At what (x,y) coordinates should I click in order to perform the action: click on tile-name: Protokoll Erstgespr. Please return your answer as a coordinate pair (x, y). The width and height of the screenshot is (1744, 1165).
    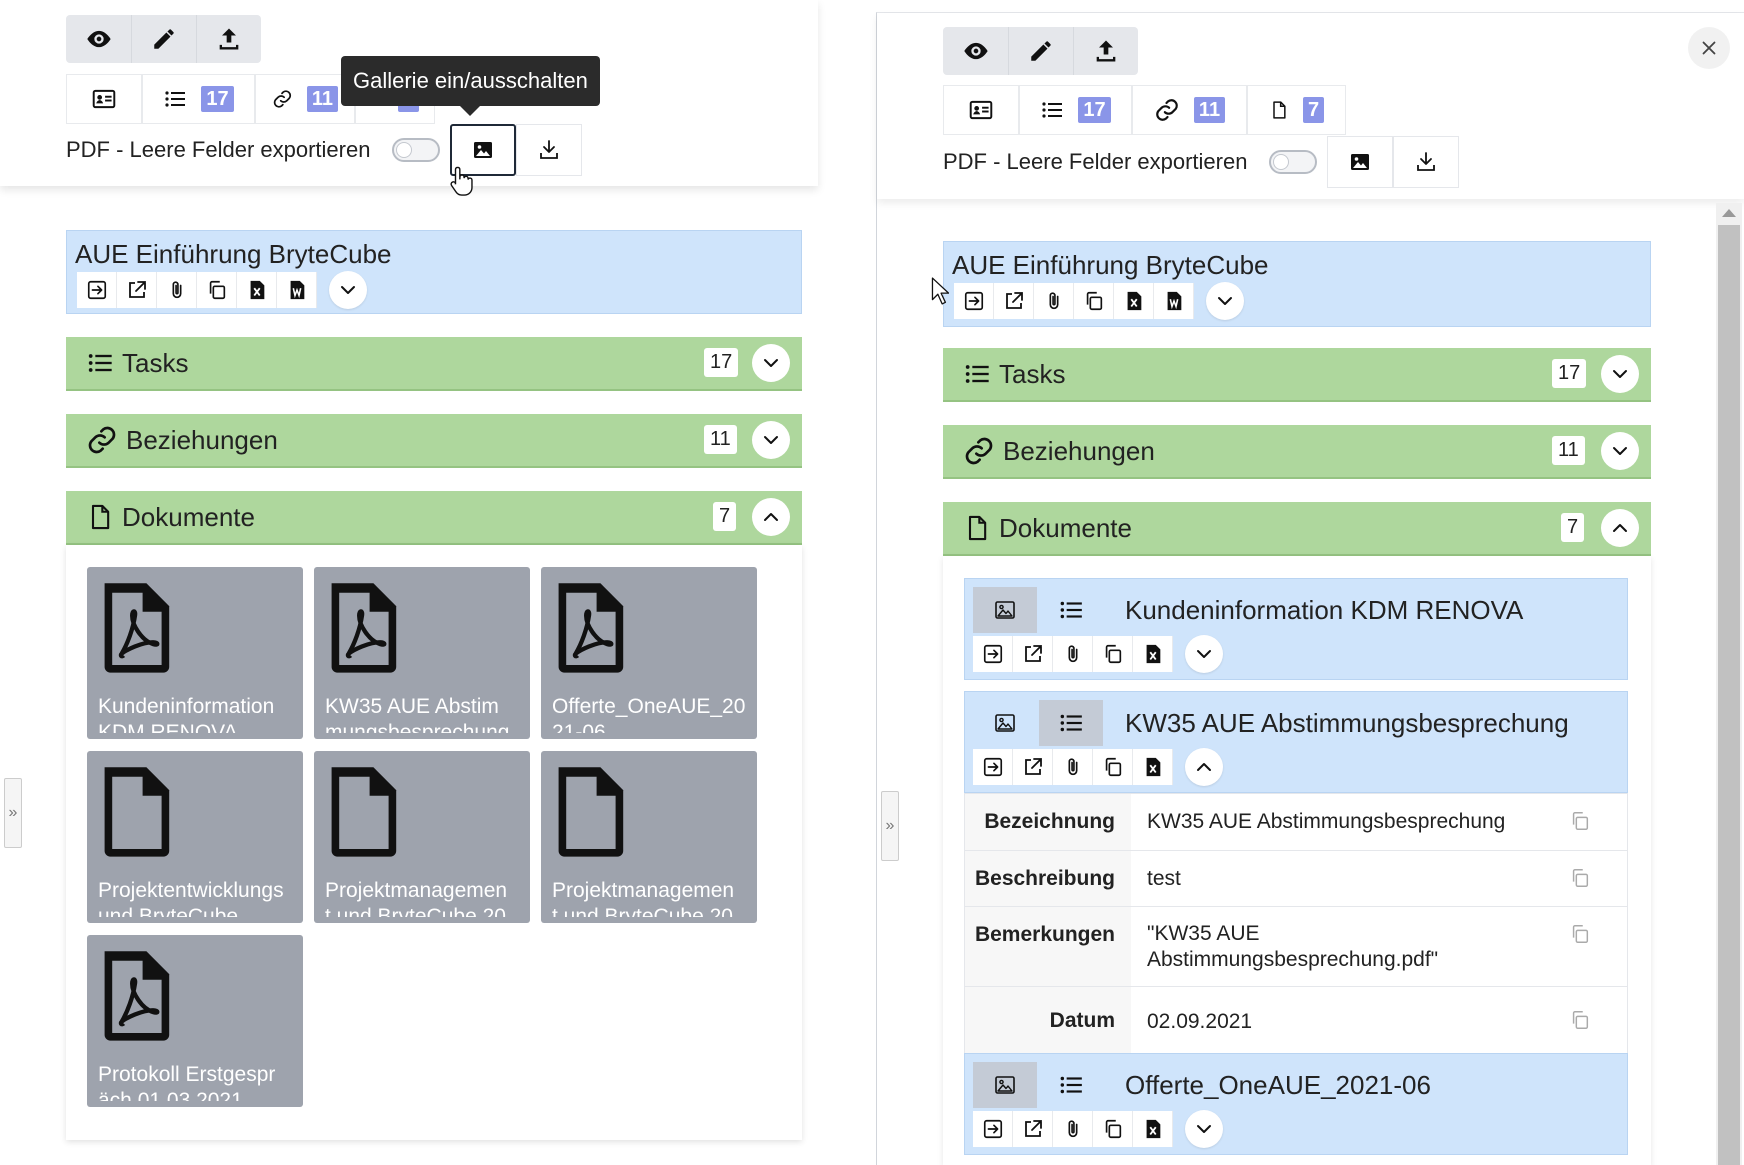
    Looking at the image, I should click on (187, 1074).